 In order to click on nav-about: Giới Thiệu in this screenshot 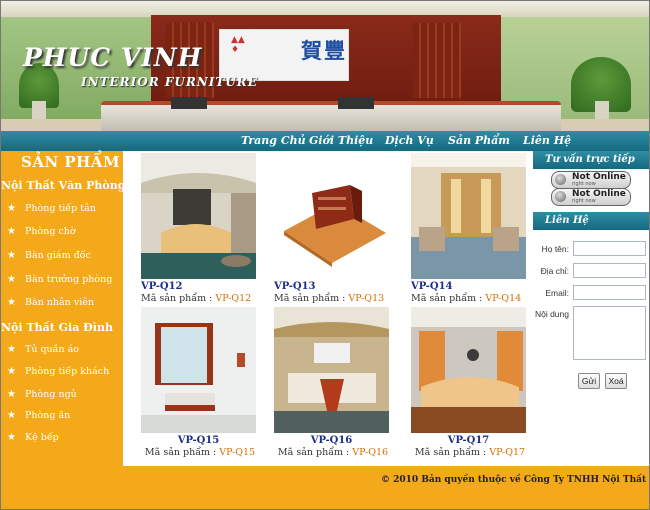, I will do `click(341, 140)`.